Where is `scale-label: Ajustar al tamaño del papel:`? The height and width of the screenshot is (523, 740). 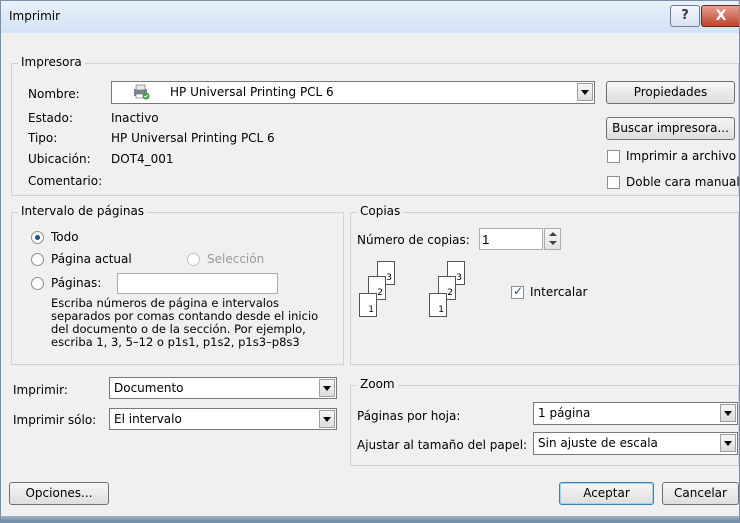
scale-label: Ajustar al tamaño del papel: is located at coordinates (442, 445).